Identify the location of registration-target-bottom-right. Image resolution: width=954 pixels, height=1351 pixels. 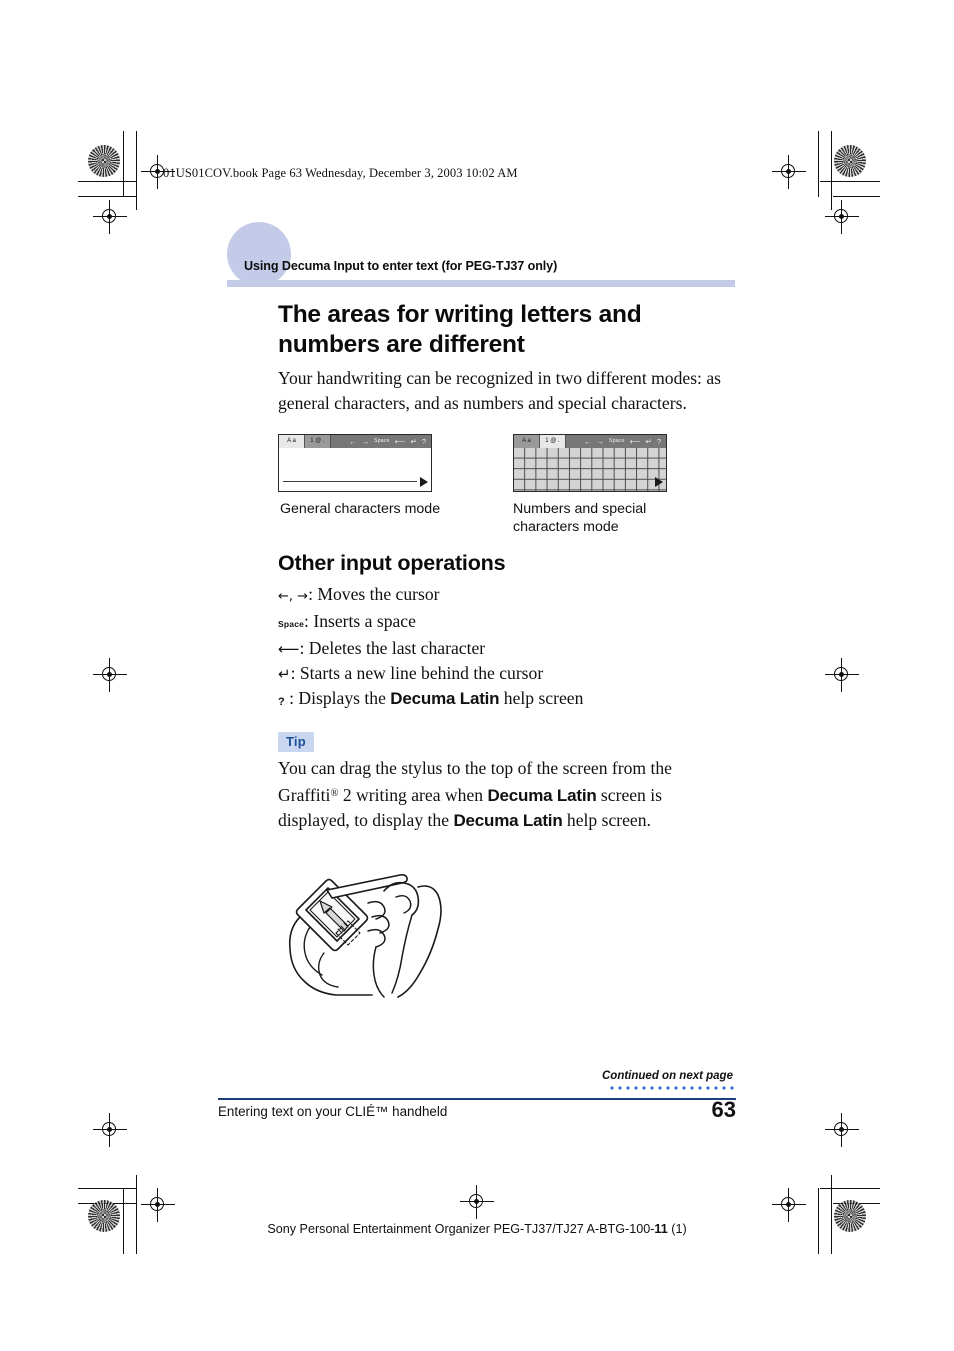
(842, 1130).